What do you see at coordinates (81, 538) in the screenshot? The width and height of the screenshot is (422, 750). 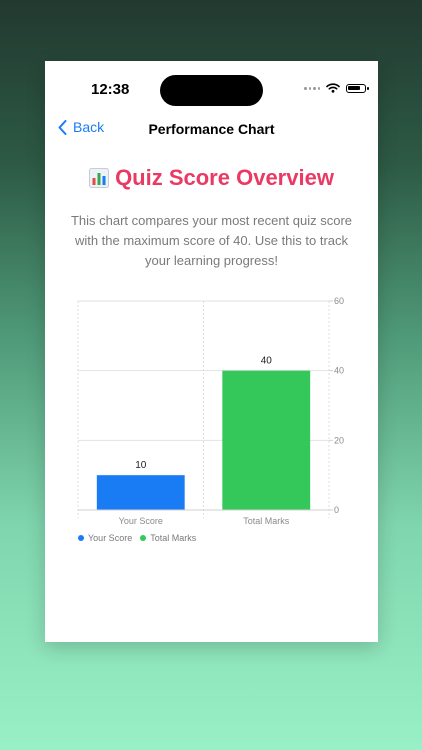 I see `legend-dot-your-score` at bounding box center [81, 538].